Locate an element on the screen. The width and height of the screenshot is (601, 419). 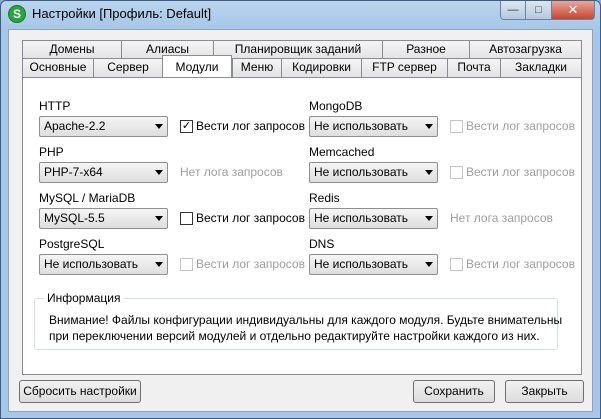
mongodb-log-checkbox: Вести лог запросов is located at coordinates (512, 126).